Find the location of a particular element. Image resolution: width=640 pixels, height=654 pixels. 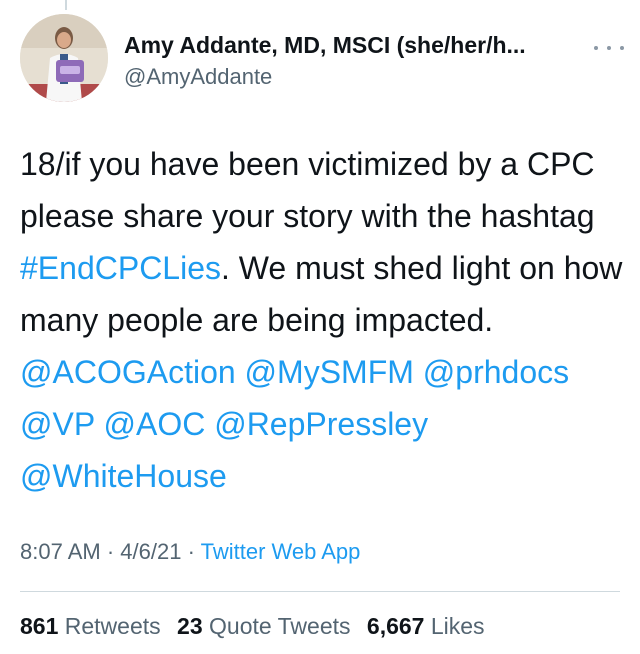

mention-link: @AOC is located at coordinates (154, 424).